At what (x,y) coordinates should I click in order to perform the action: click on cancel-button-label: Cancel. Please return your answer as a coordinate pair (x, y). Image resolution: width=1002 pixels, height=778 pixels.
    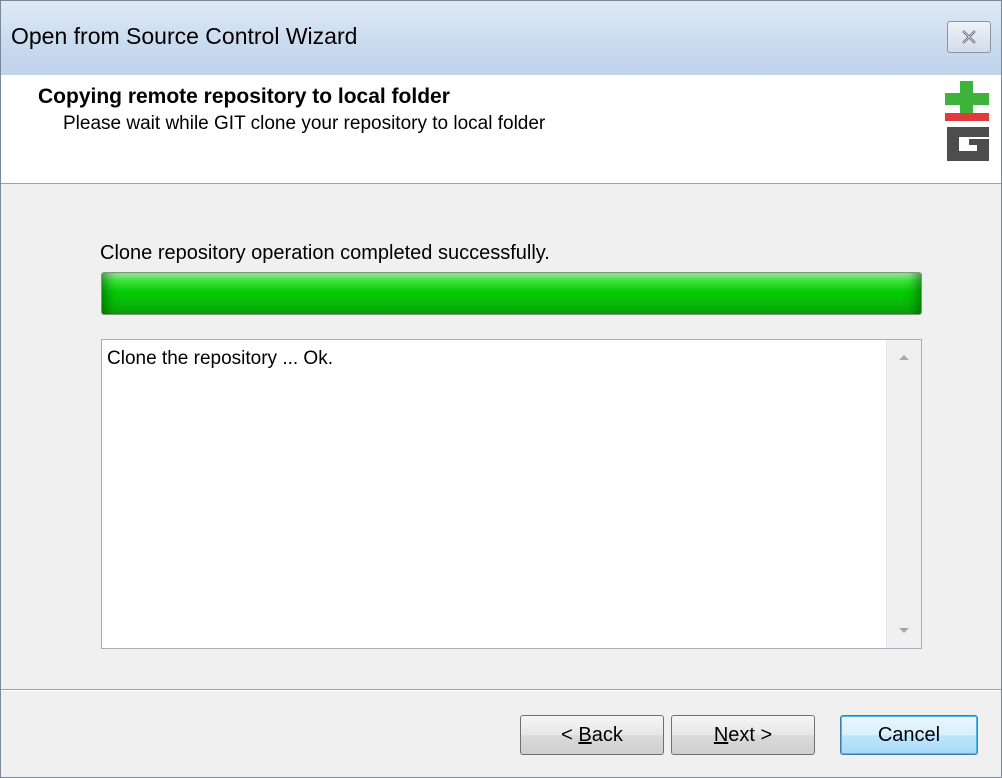
    Looking at the image, I should click on (909, 734).